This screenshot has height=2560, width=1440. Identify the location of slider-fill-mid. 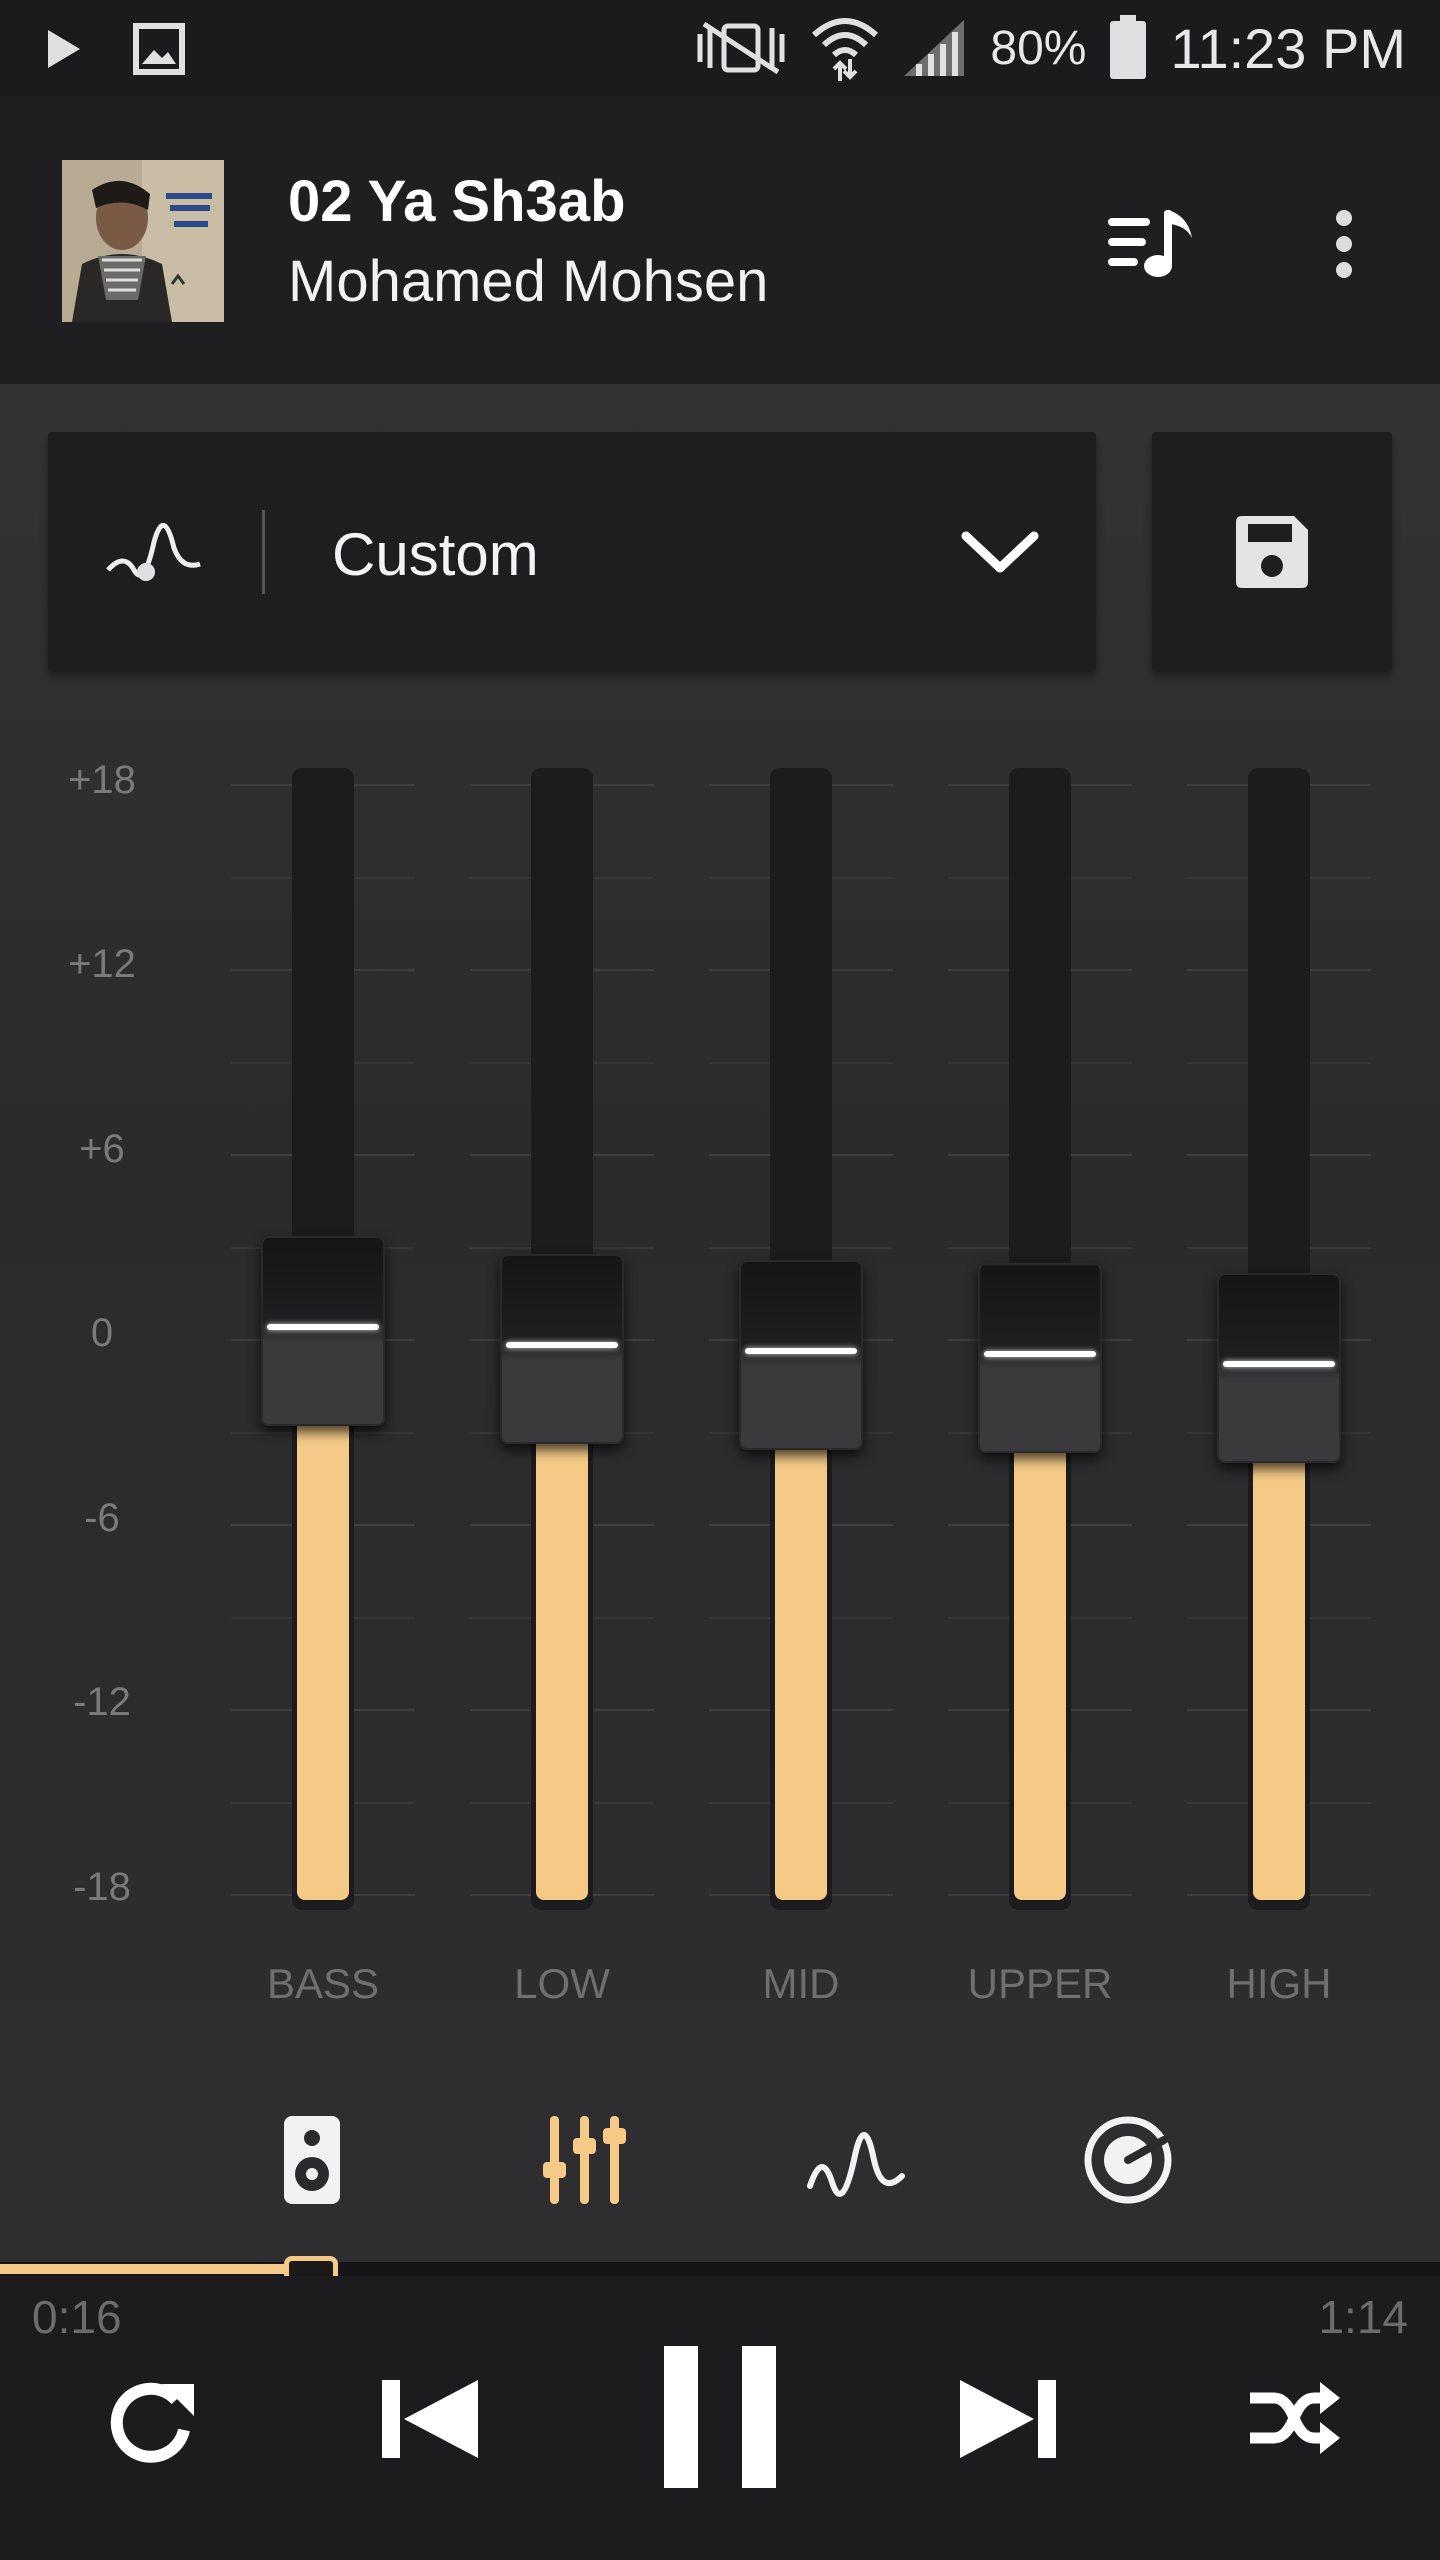
(801, 1655).